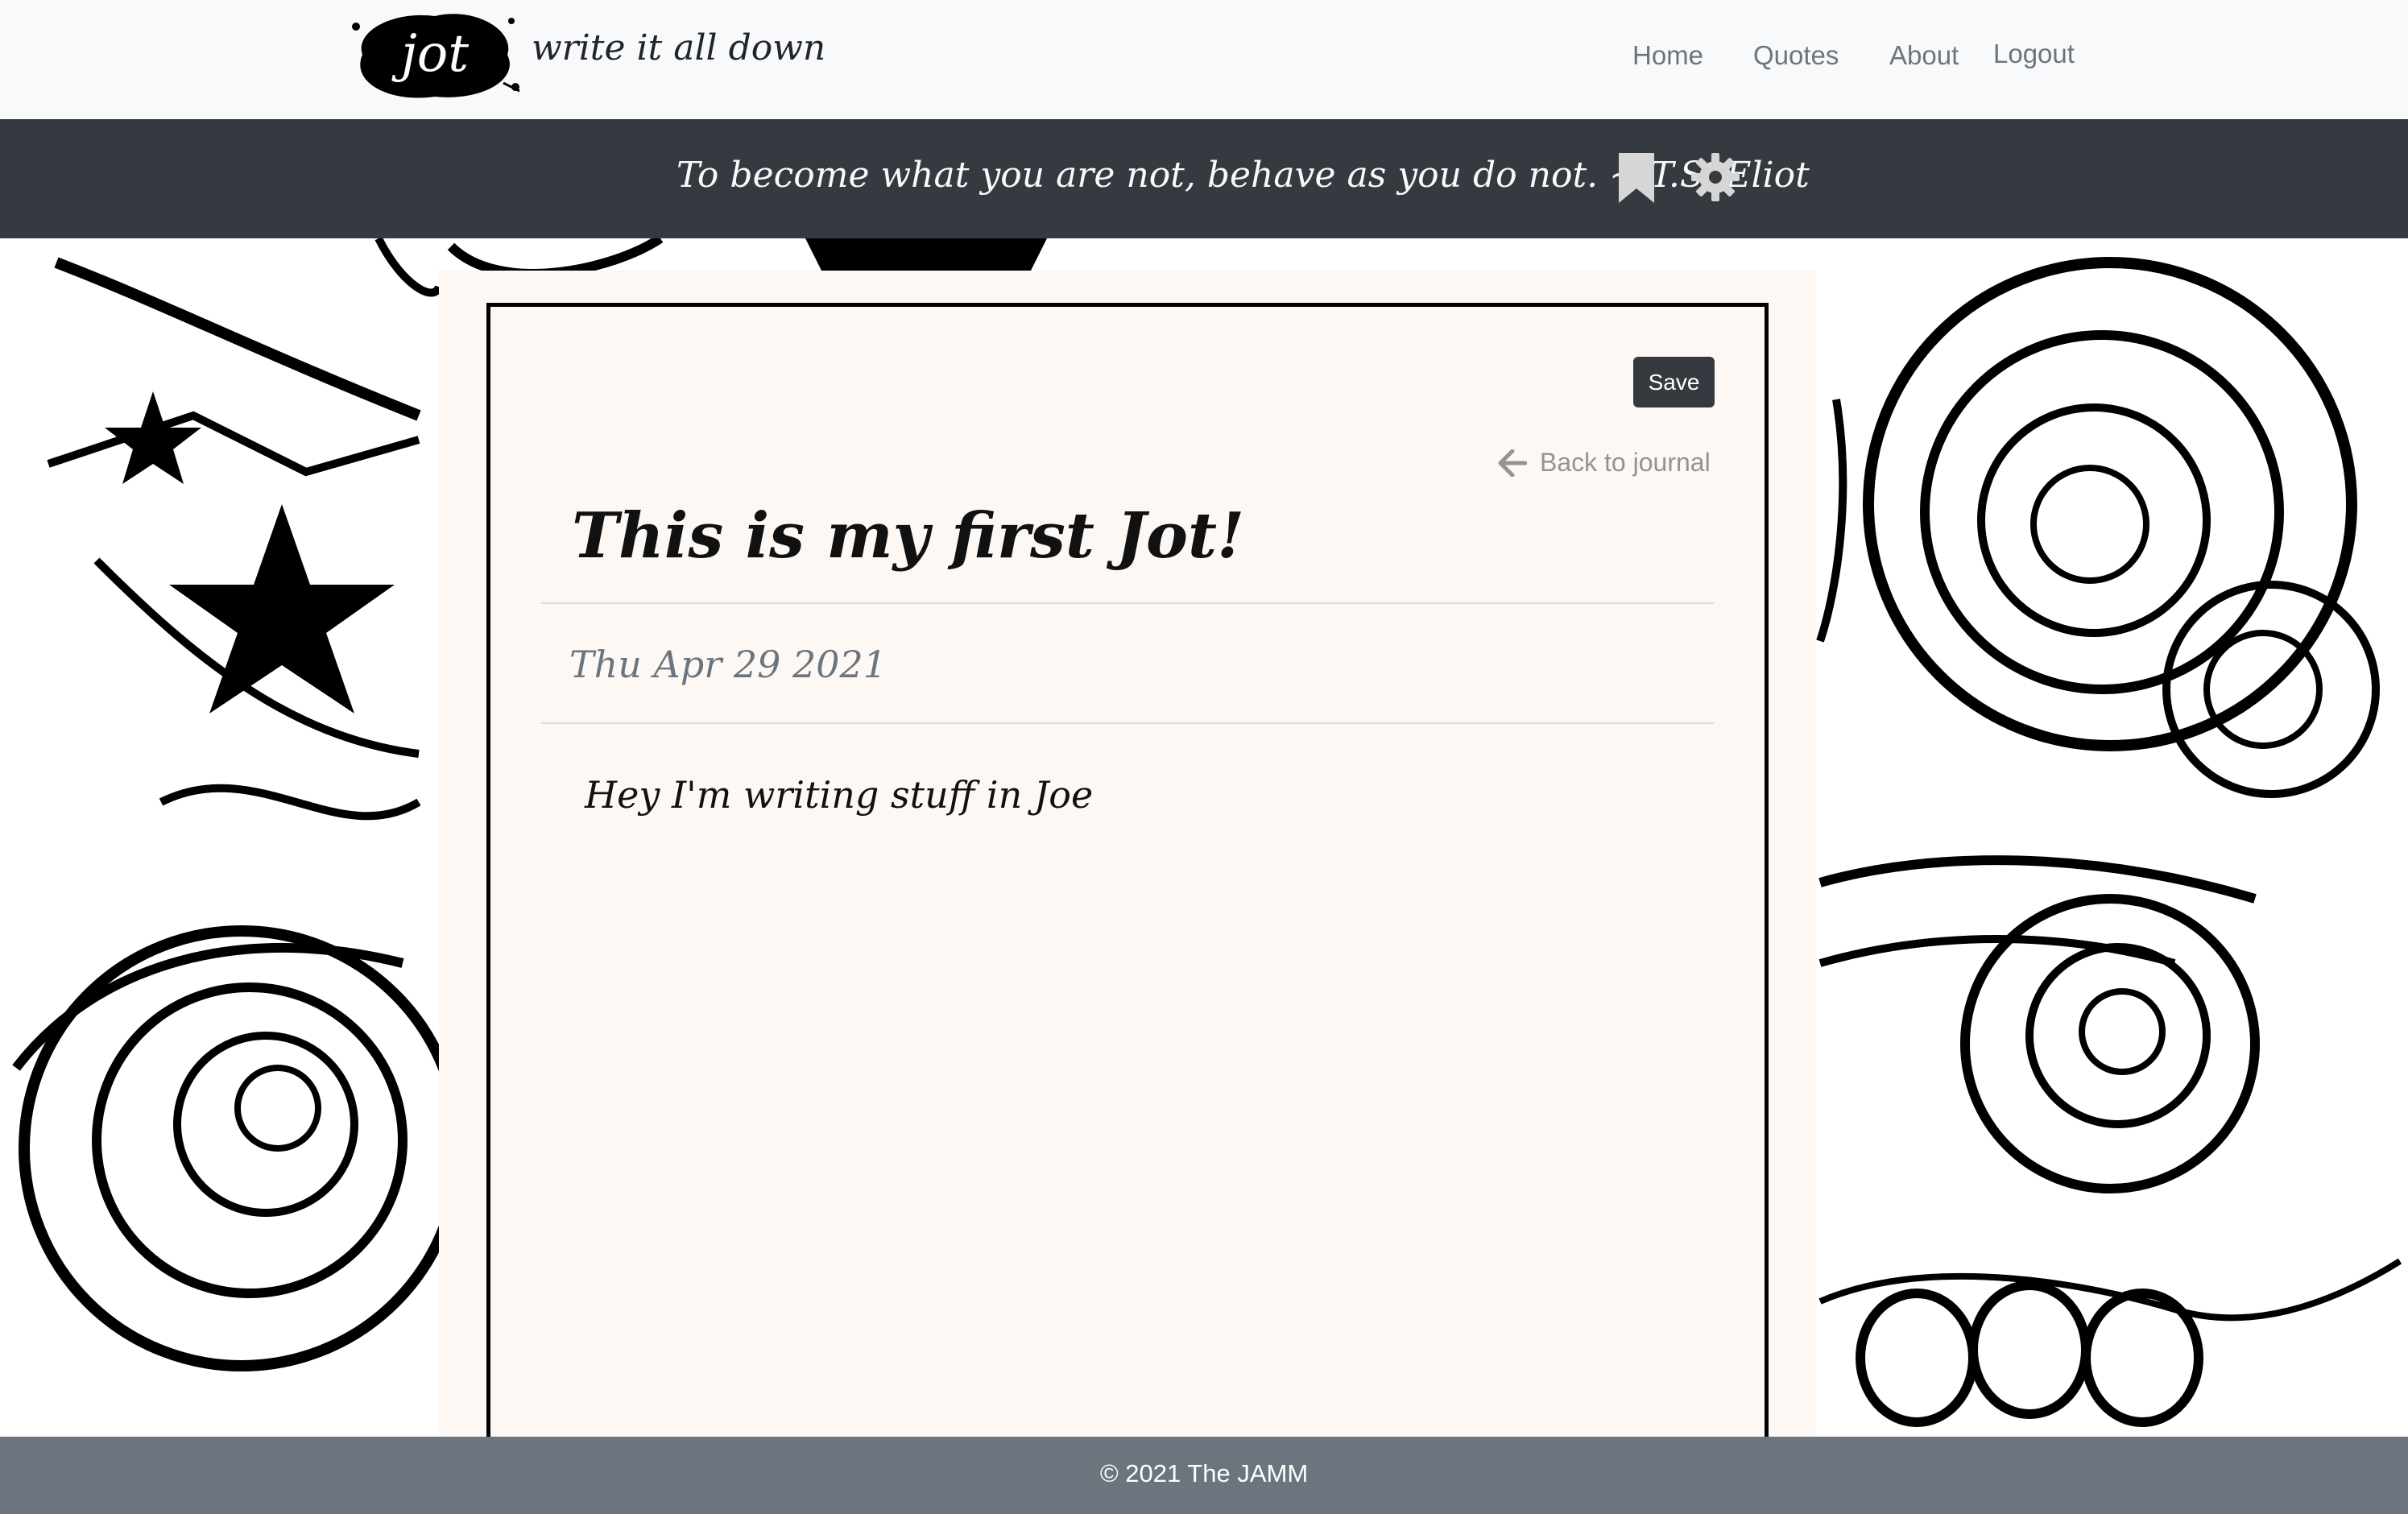  What do you see at coordinates (1636, 179) in the screenshot?
I see `bookmark-icon` at bounding box center [1636, 179].